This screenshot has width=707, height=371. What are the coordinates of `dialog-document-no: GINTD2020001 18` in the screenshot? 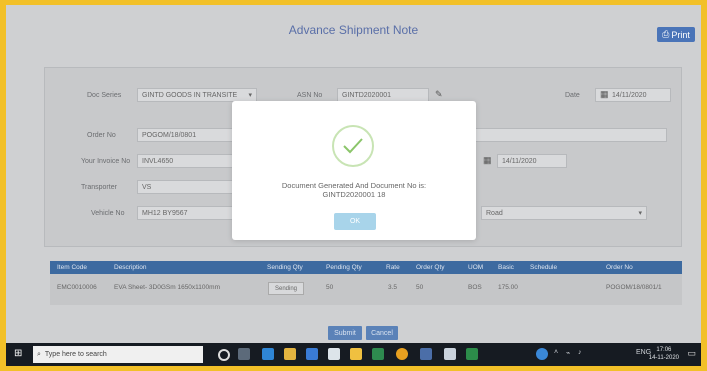 It's located at (354, 194).